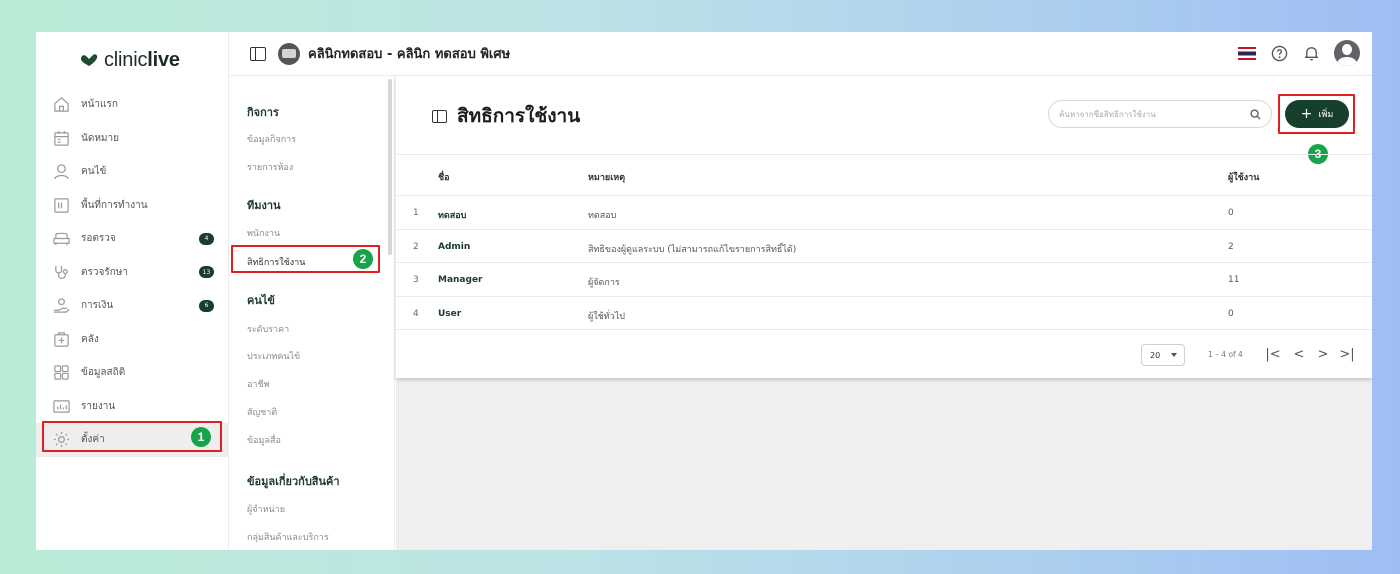 The image size is (1400, 574). I want to click on sidebar-toggle-icon, so click(258, 53).